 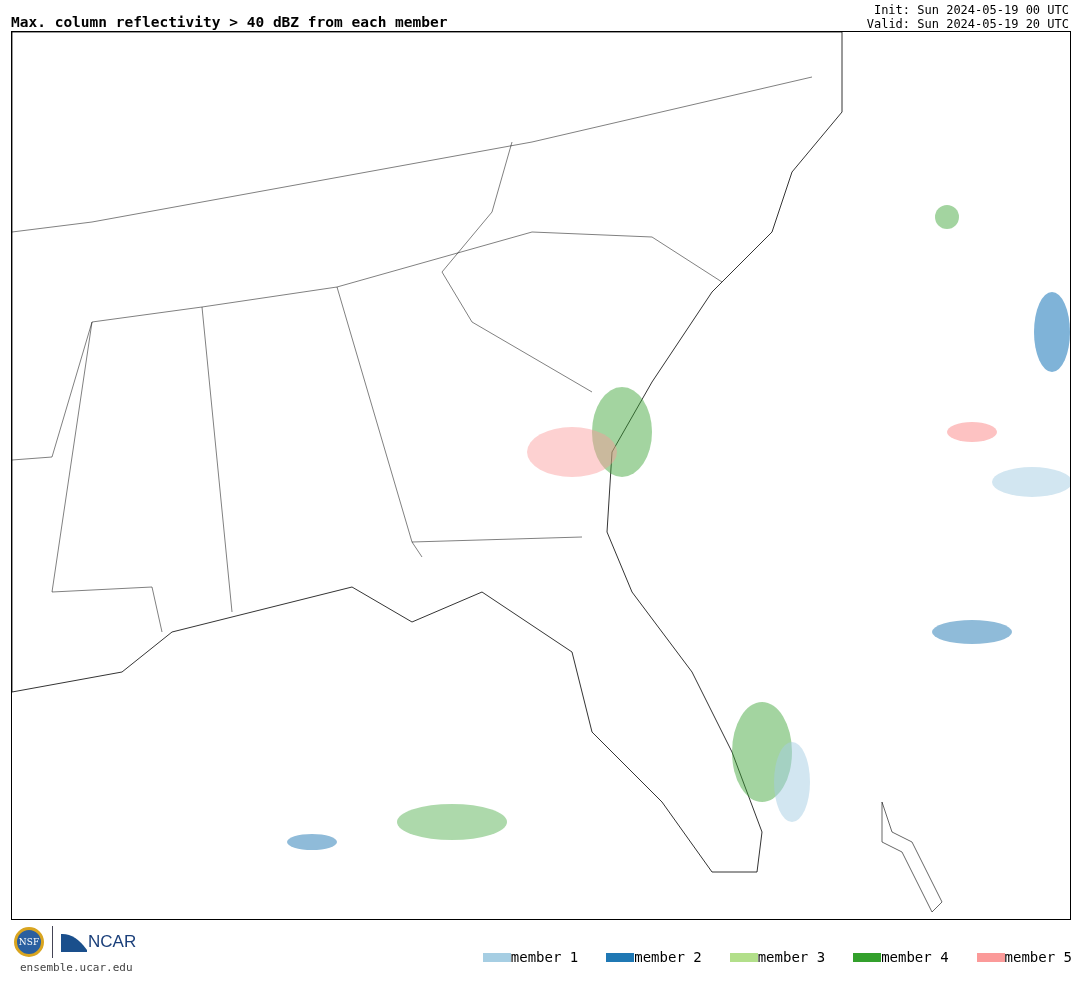 I want to click on valid-time: Valid: Sun 2024-05-19 20 UTC, so click(x=967, y=24).